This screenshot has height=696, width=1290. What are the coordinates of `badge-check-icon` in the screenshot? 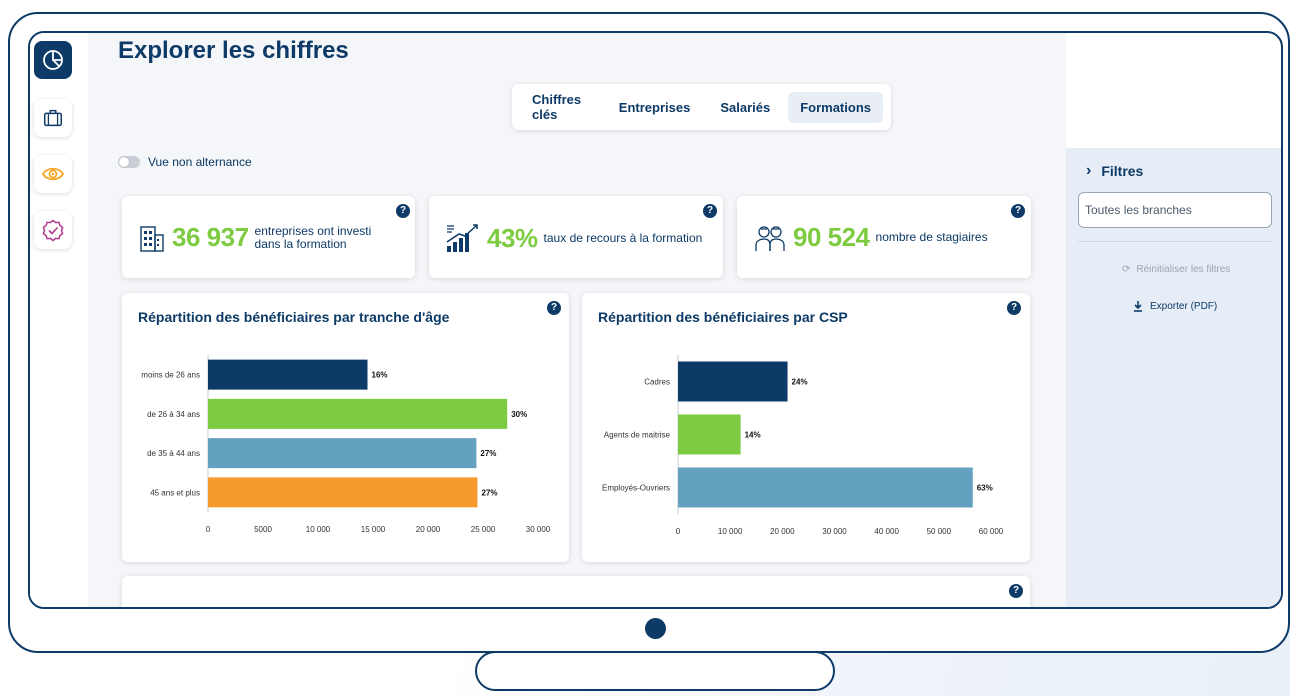 It's located at (53, 230).